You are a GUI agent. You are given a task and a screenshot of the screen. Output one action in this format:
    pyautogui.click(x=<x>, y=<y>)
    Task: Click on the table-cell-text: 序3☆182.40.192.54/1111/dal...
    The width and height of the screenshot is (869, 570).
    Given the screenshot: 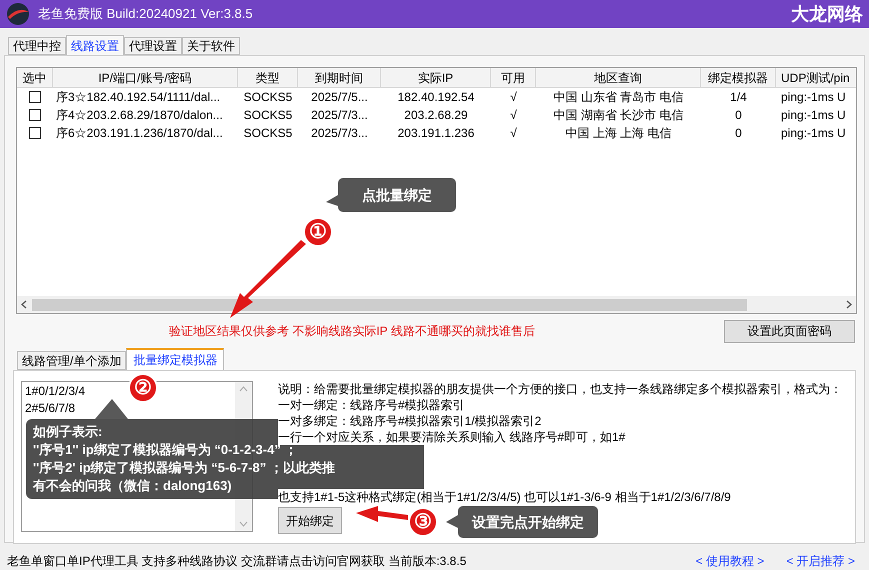 What is the action you would take?
    pyautogui.click(x=138, y=97)
    